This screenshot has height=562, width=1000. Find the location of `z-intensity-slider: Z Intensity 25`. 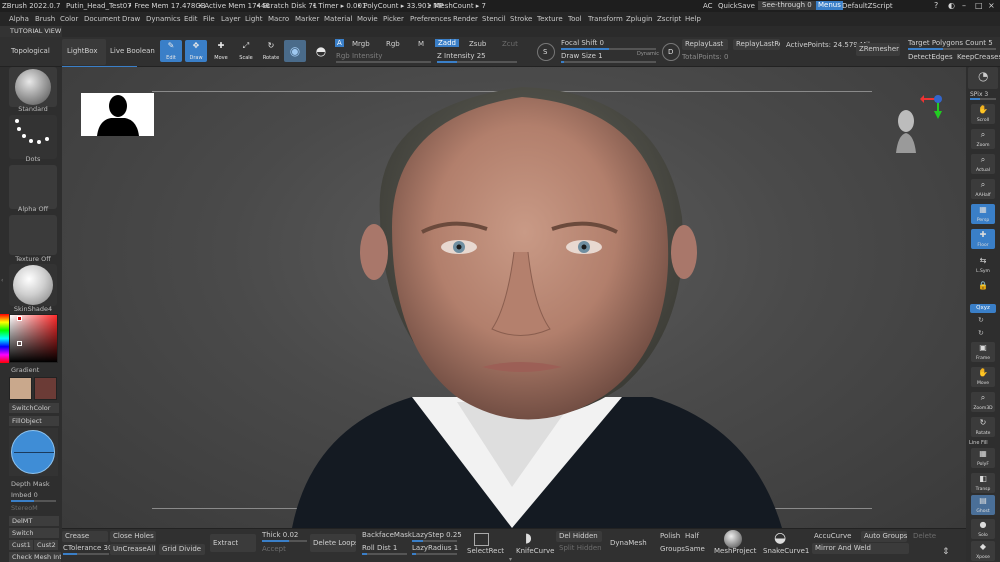

z-intensity-slider: Z Intensity 25 is located at coordinates (461, 56).